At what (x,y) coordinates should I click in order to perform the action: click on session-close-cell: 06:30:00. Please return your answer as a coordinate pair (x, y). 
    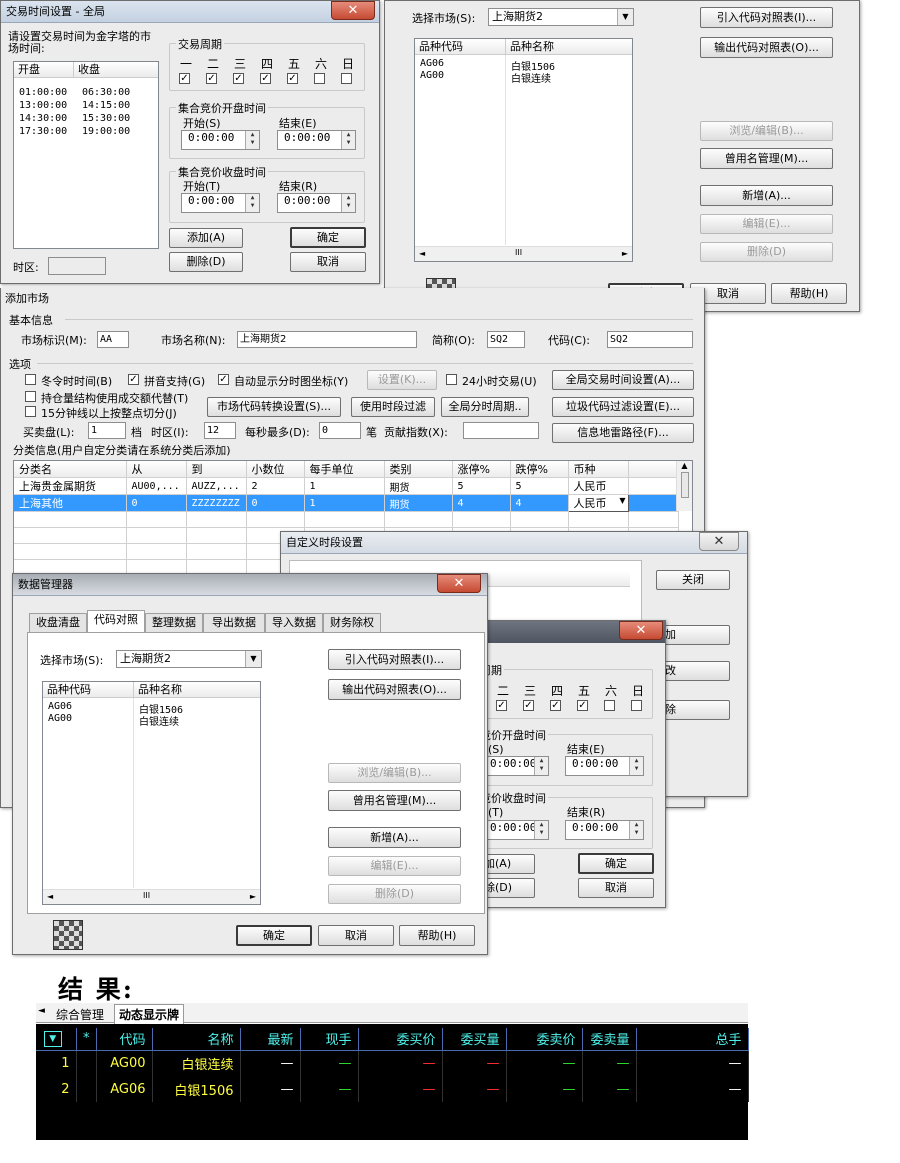
    Looking at the image, I should click on (106, 92).